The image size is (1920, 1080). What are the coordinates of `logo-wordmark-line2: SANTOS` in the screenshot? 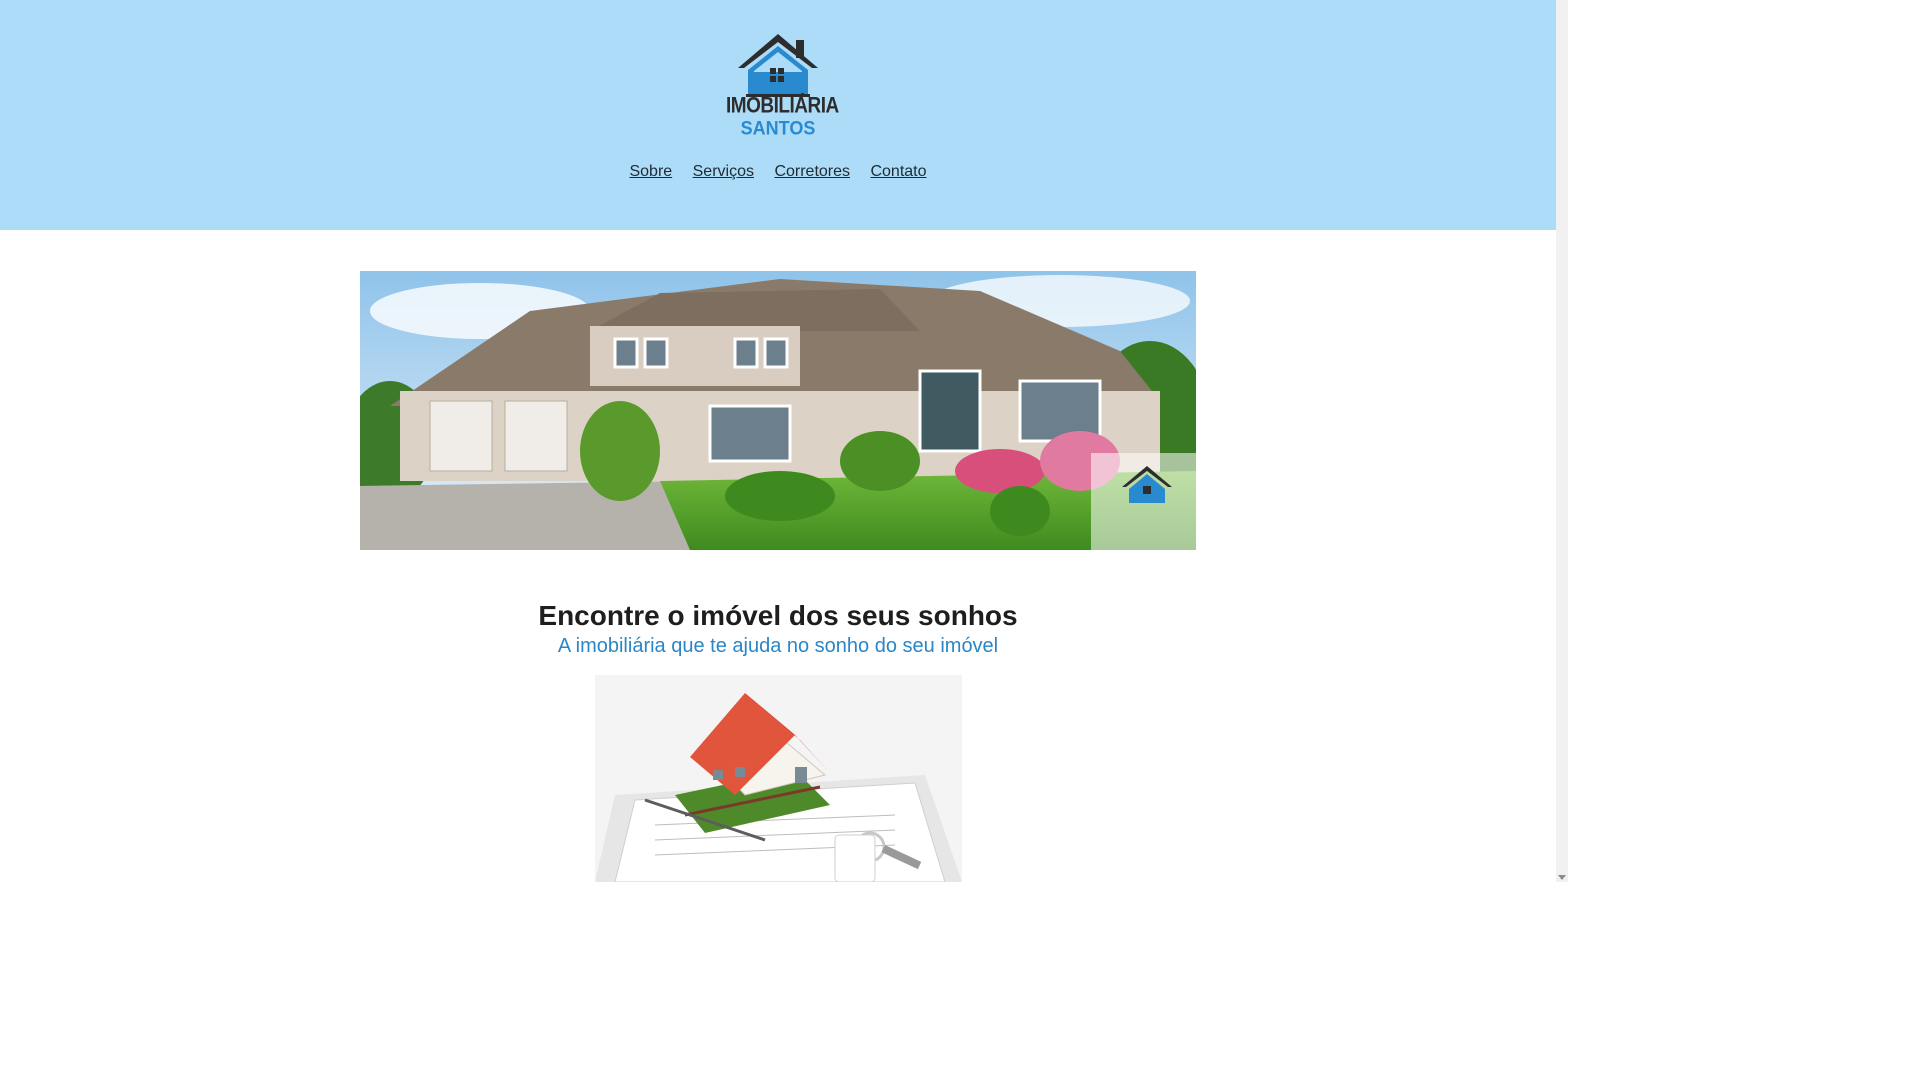 It's located at (778, 127).